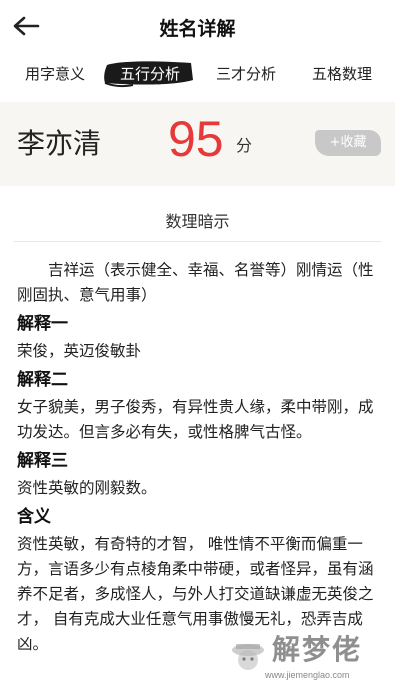 This screenshot has height=688, width=395. I want to click on tab-three-talents: 三才分析, so click(246, 74).